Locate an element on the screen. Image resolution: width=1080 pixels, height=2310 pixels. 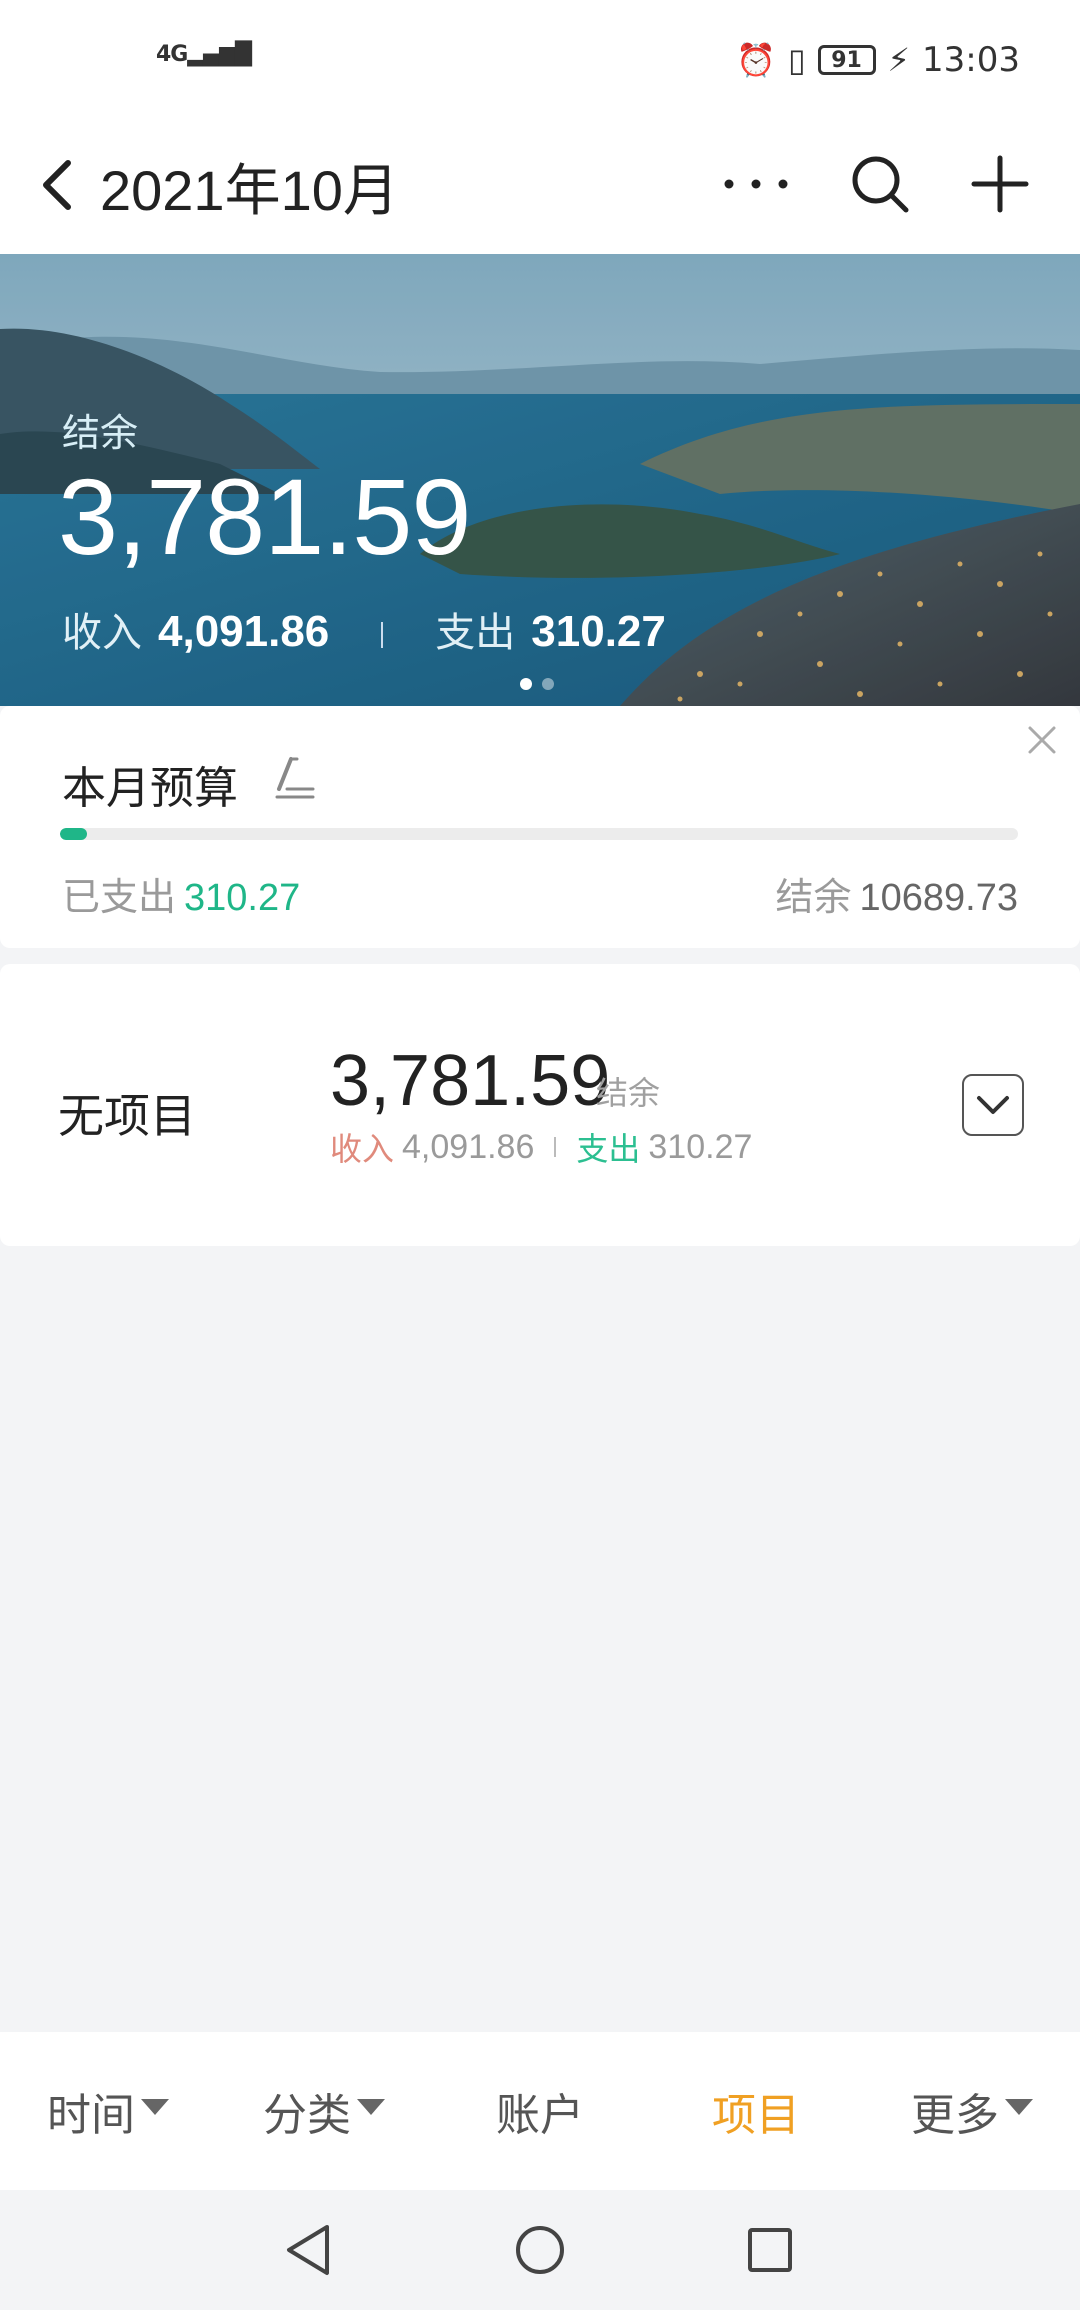
project-income-expense: 收入 4,091.86 支出 310.27 is located at coordinates (541, 1147).